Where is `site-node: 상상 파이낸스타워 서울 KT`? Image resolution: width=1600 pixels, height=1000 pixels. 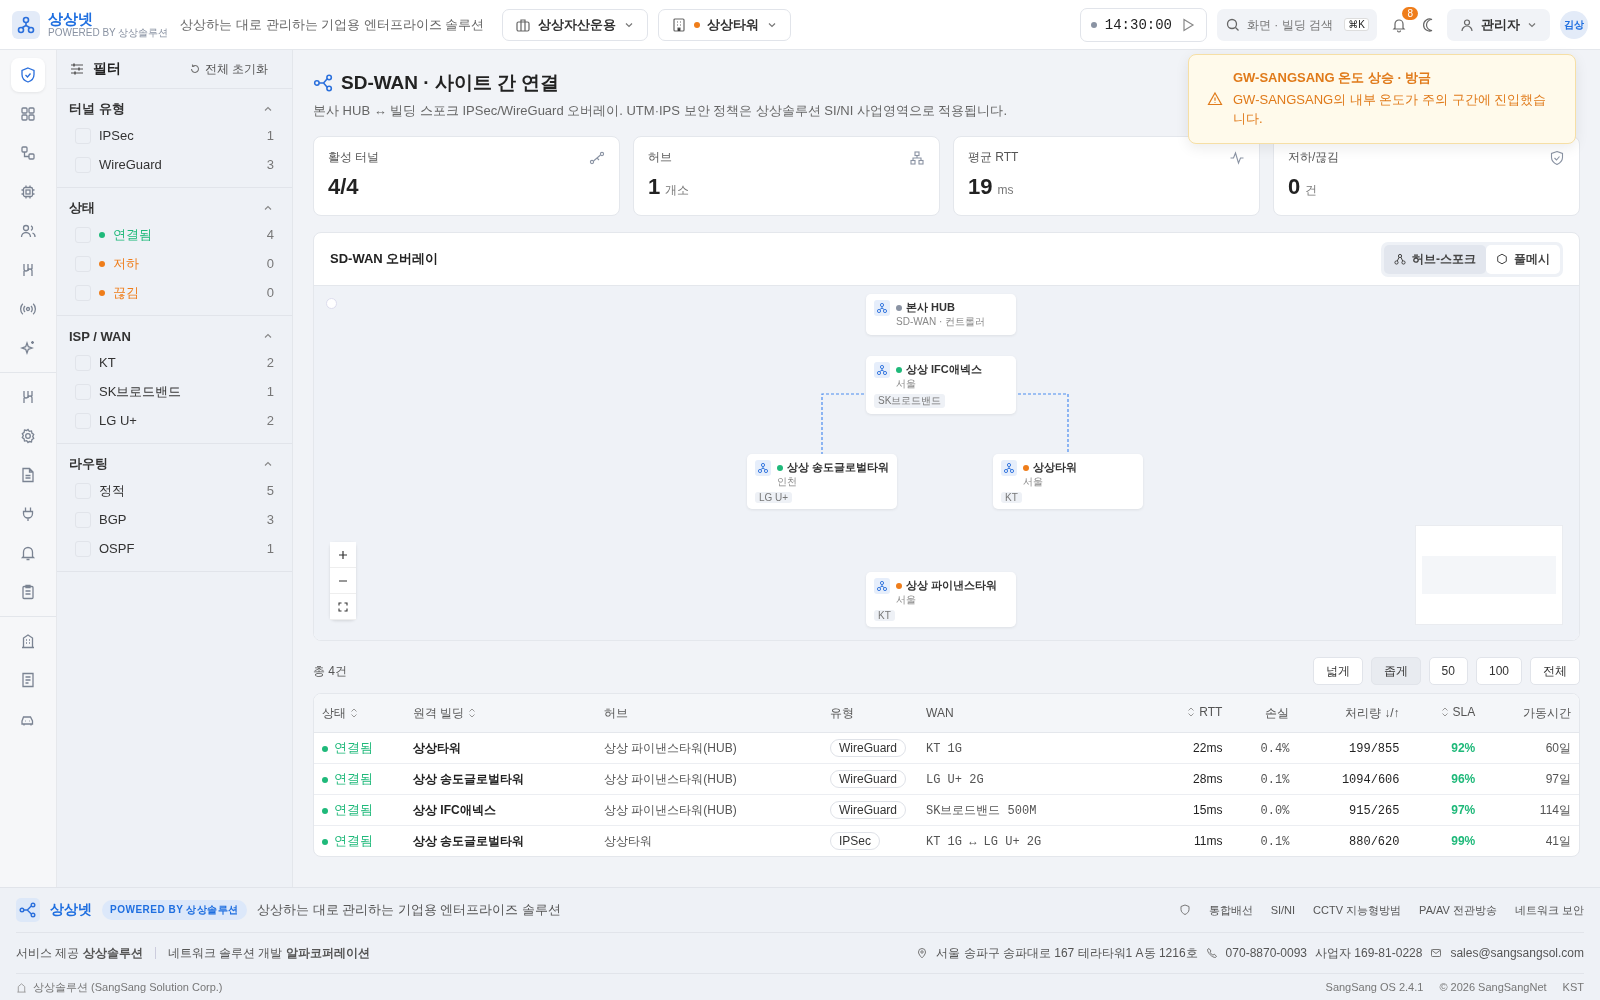 site-node: 상상 파이낸스타워 서울 KT is located at coordinates (941, 599).